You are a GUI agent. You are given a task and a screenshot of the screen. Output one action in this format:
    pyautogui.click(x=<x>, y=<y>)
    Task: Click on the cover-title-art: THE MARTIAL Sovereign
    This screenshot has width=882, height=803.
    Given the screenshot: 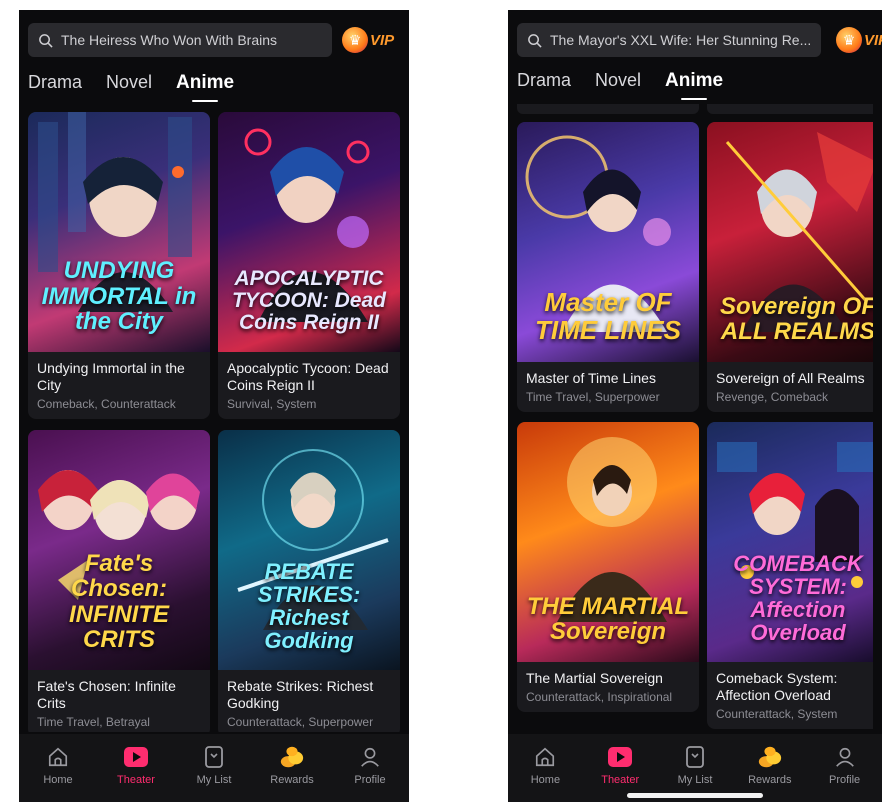 What is the action you would take?
    pyautogui.click(x=608, y=618)
    